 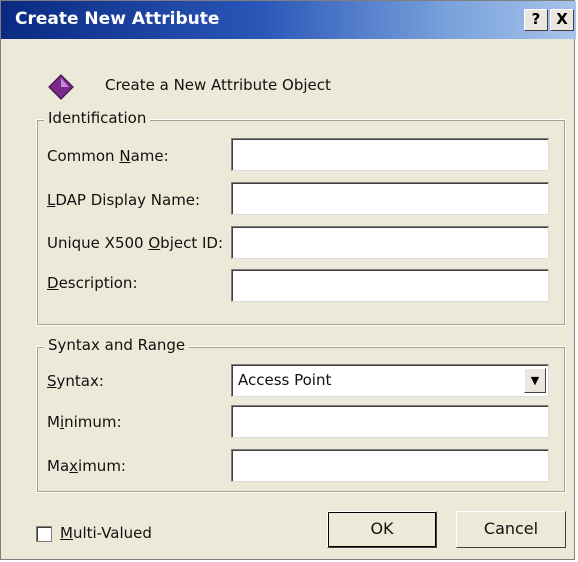 What do you see at coordinates (106, 533) in the screenshot?
I see `multi-valued-label: Multi-Valued` at bounding box center [106, 533].